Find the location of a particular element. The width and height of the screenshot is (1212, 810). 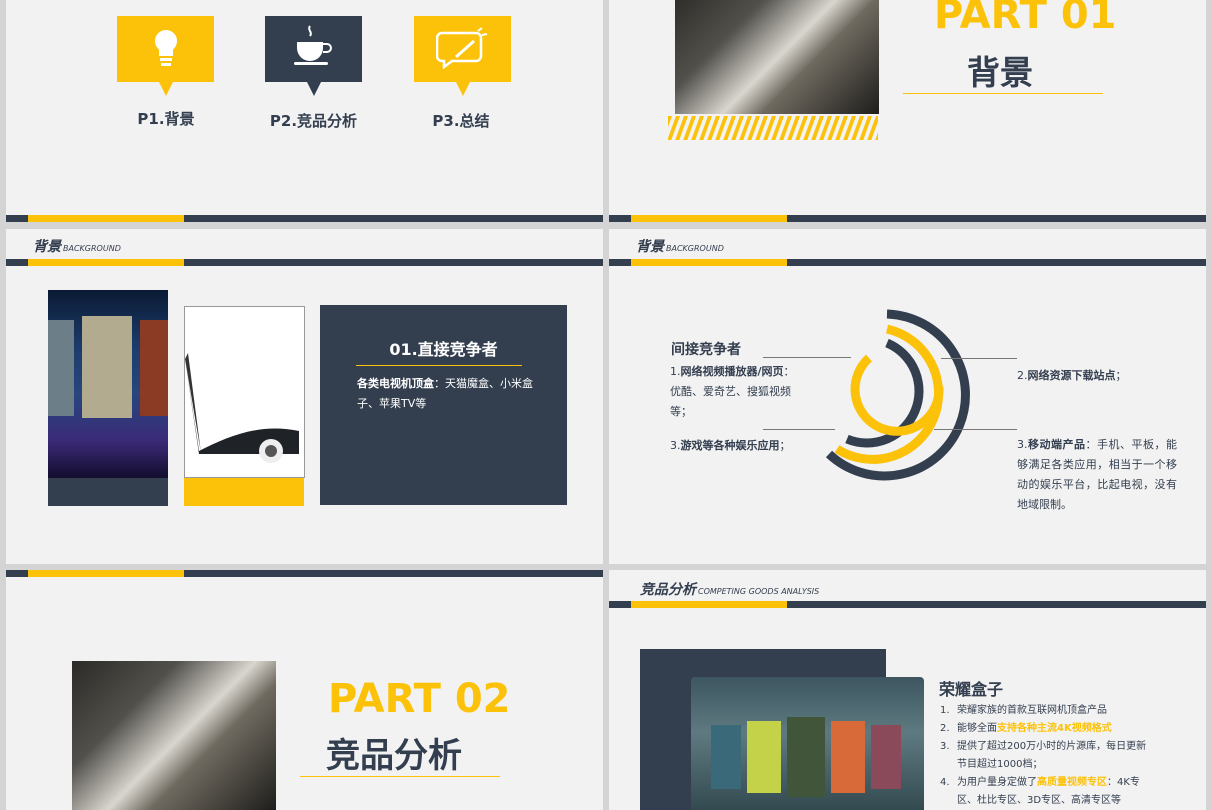

point-2: 2. 能够全面支持各种主流4K视频格式 is located at coordinates (1026, 728).